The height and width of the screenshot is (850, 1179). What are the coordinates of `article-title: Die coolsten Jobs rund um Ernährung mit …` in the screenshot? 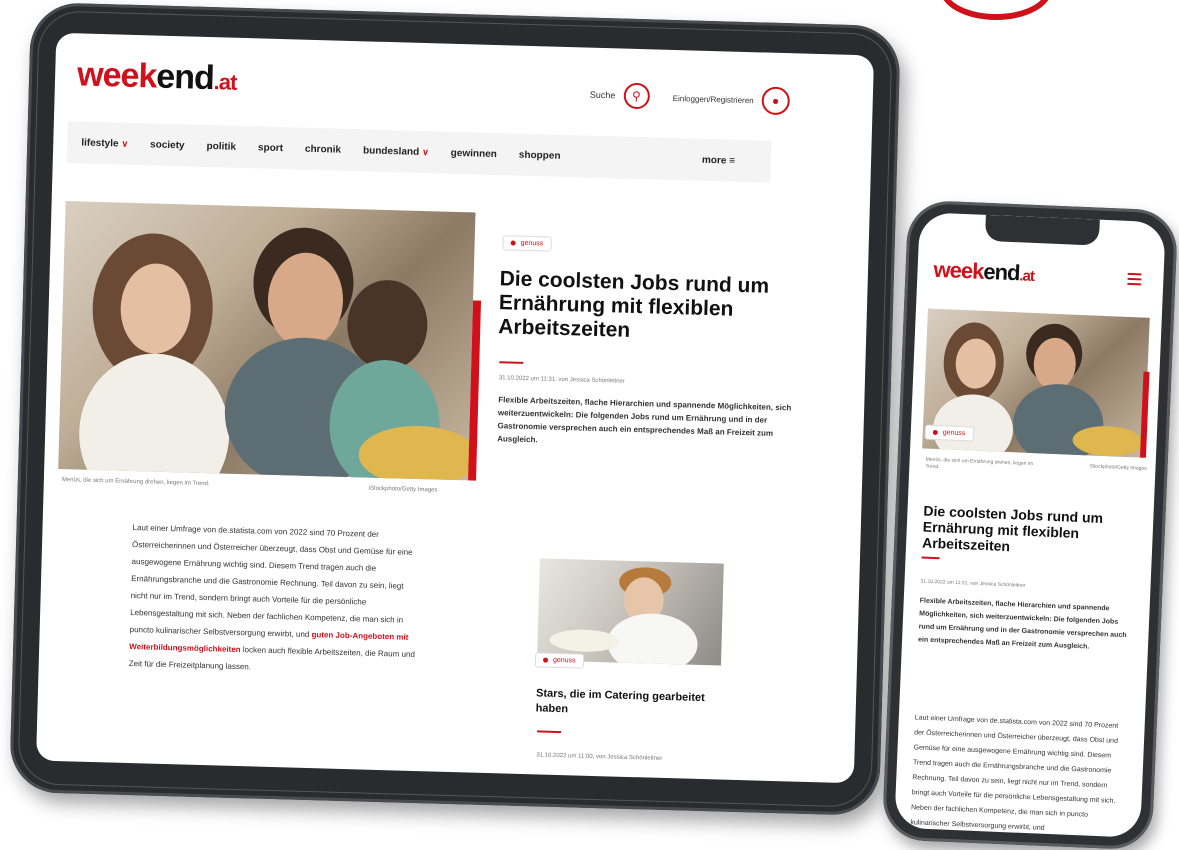 It's located at (633, 304).